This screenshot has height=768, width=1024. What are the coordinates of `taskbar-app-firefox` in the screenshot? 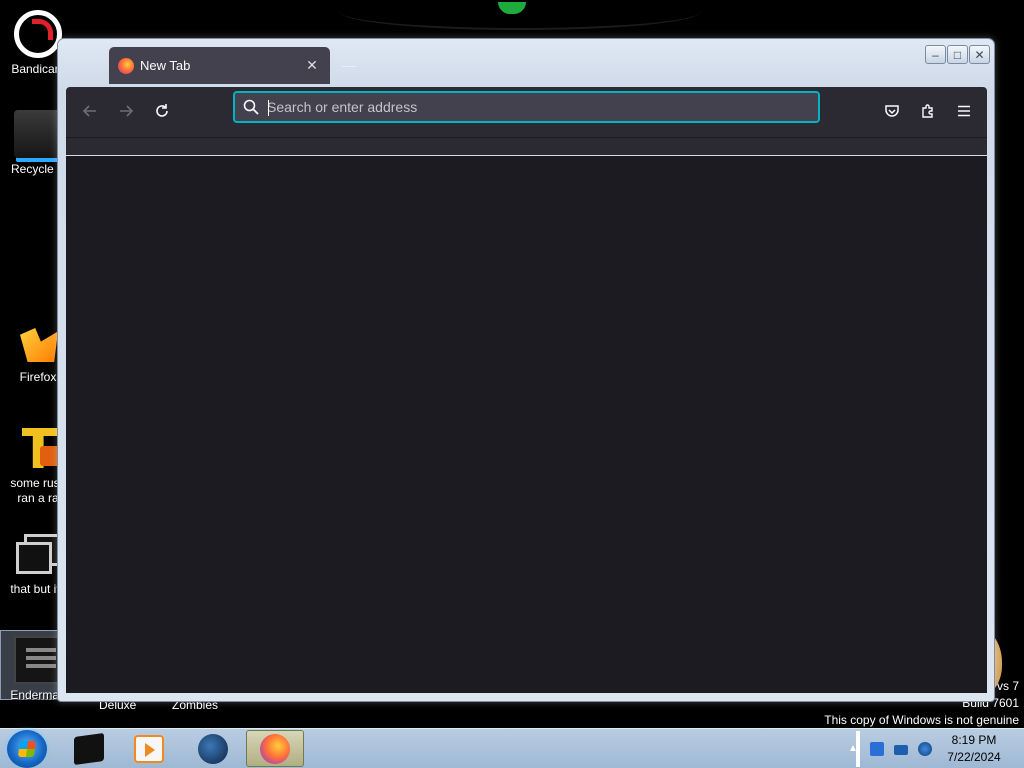 It's located at (275, 748).